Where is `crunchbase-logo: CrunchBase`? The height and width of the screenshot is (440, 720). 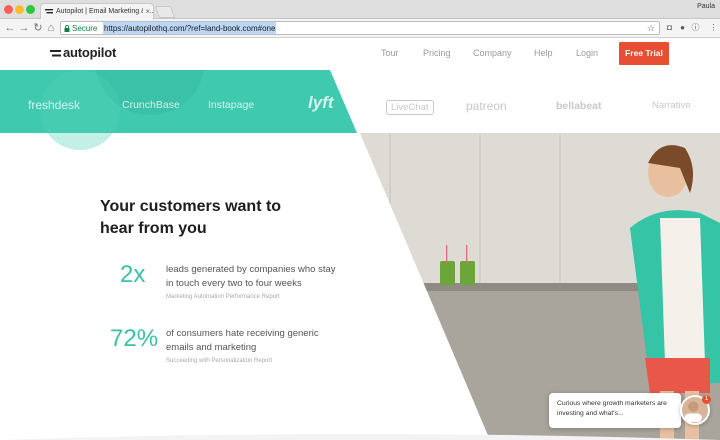 crunchbase-logo: CrunchBase is located at coordinates (151, 105).